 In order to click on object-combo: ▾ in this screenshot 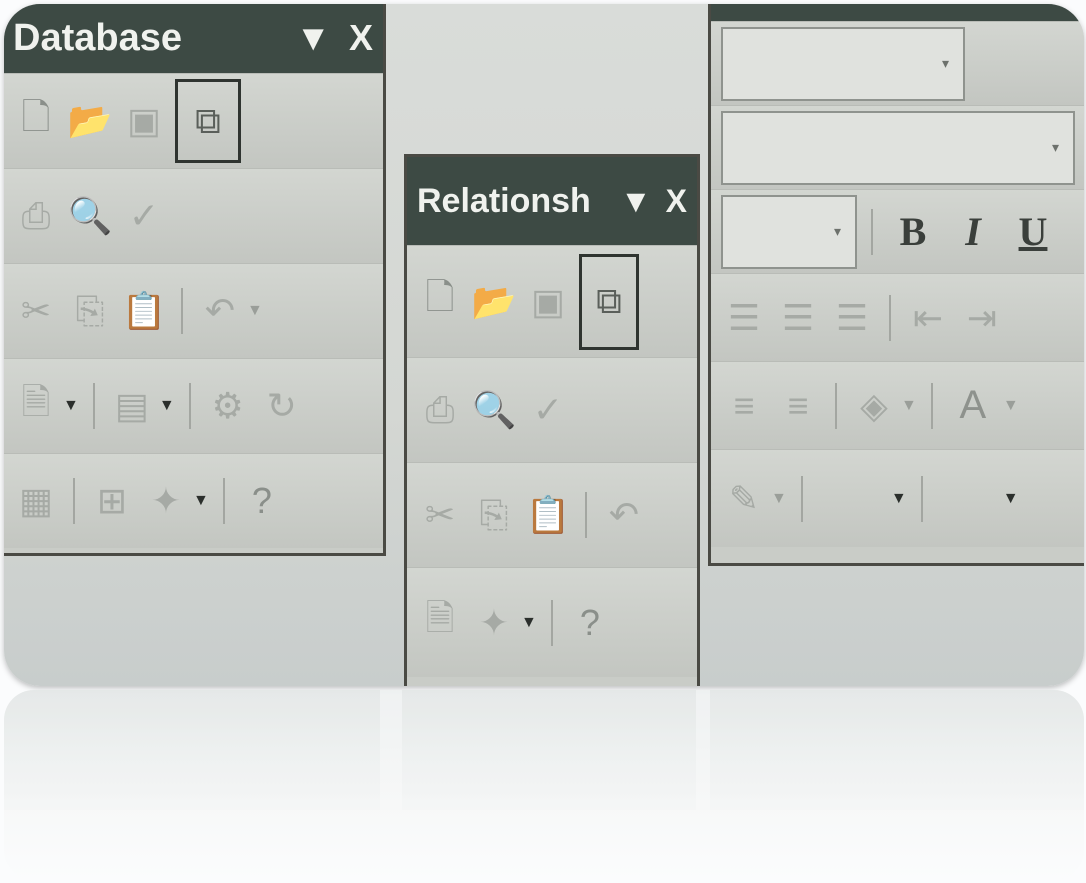, I will do `click(843, 63)`.